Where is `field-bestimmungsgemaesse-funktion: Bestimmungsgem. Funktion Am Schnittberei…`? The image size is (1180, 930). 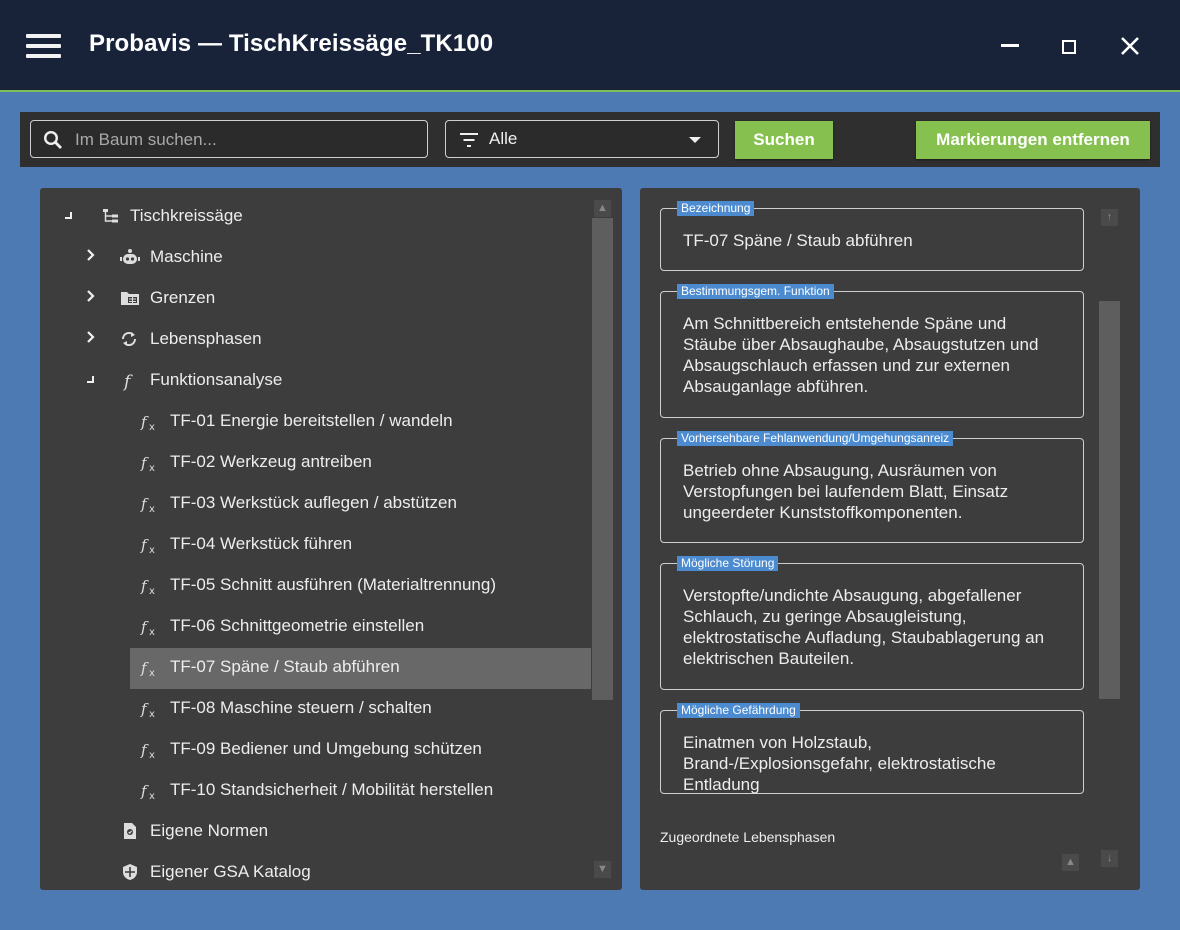 field-bestimmungsgemaesse-funktion: Bestimmungsgem. Funktion Am Schnittberei… is located at coordinates (872, 351).